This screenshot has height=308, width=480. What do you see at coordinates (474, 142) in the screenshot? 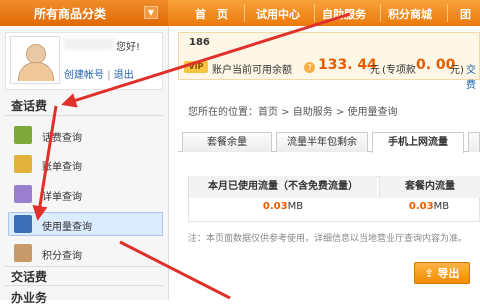
I see `tab-more` at bounding box center [474, 142].